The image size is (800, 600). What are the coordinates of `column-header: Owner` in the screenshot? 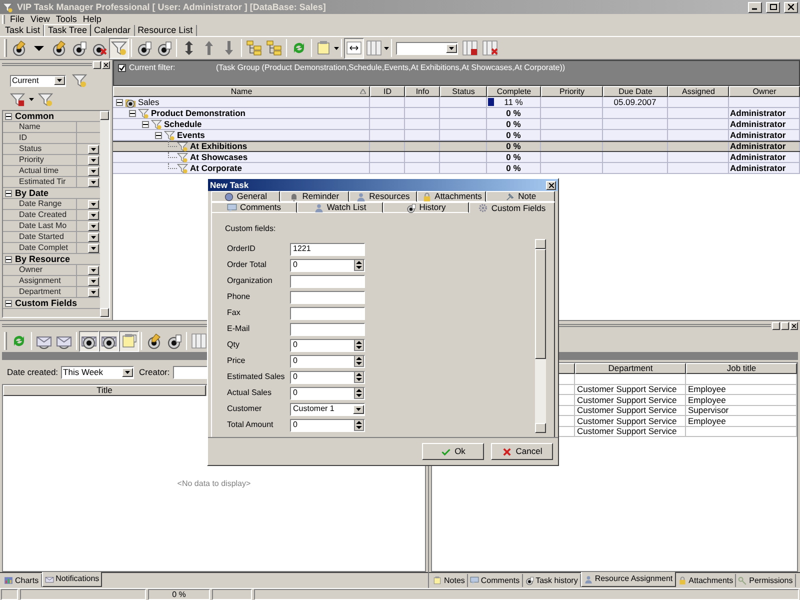 It's located at (764, 91).